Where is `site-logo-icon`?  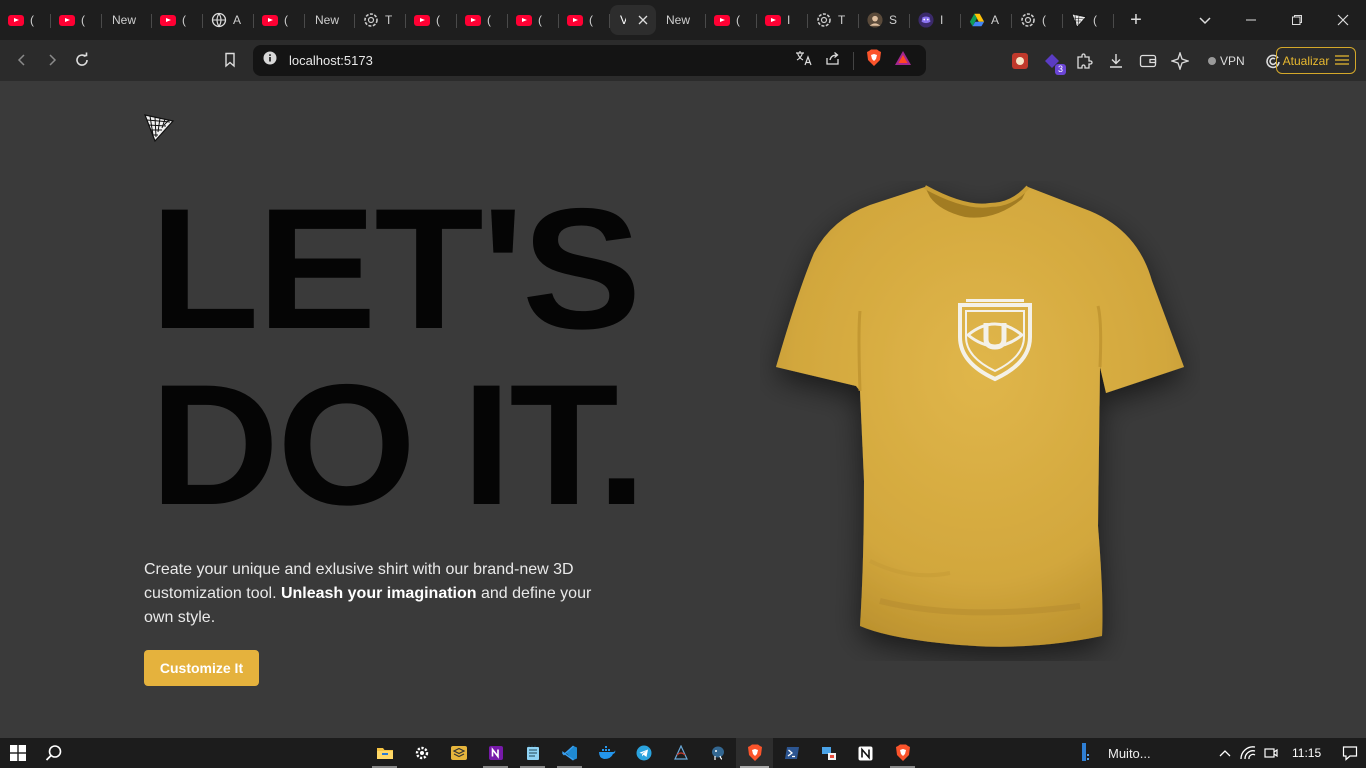
site-logo-icon is located at coordinates (159, 127).